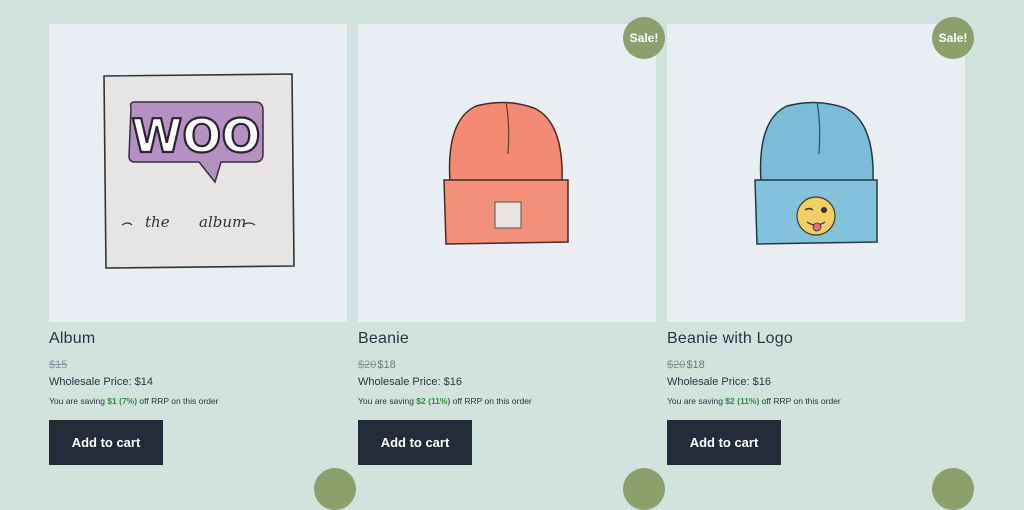 This screenshot has width=1024, height=510. I want to click on product-price: $15, so click(58, 365).